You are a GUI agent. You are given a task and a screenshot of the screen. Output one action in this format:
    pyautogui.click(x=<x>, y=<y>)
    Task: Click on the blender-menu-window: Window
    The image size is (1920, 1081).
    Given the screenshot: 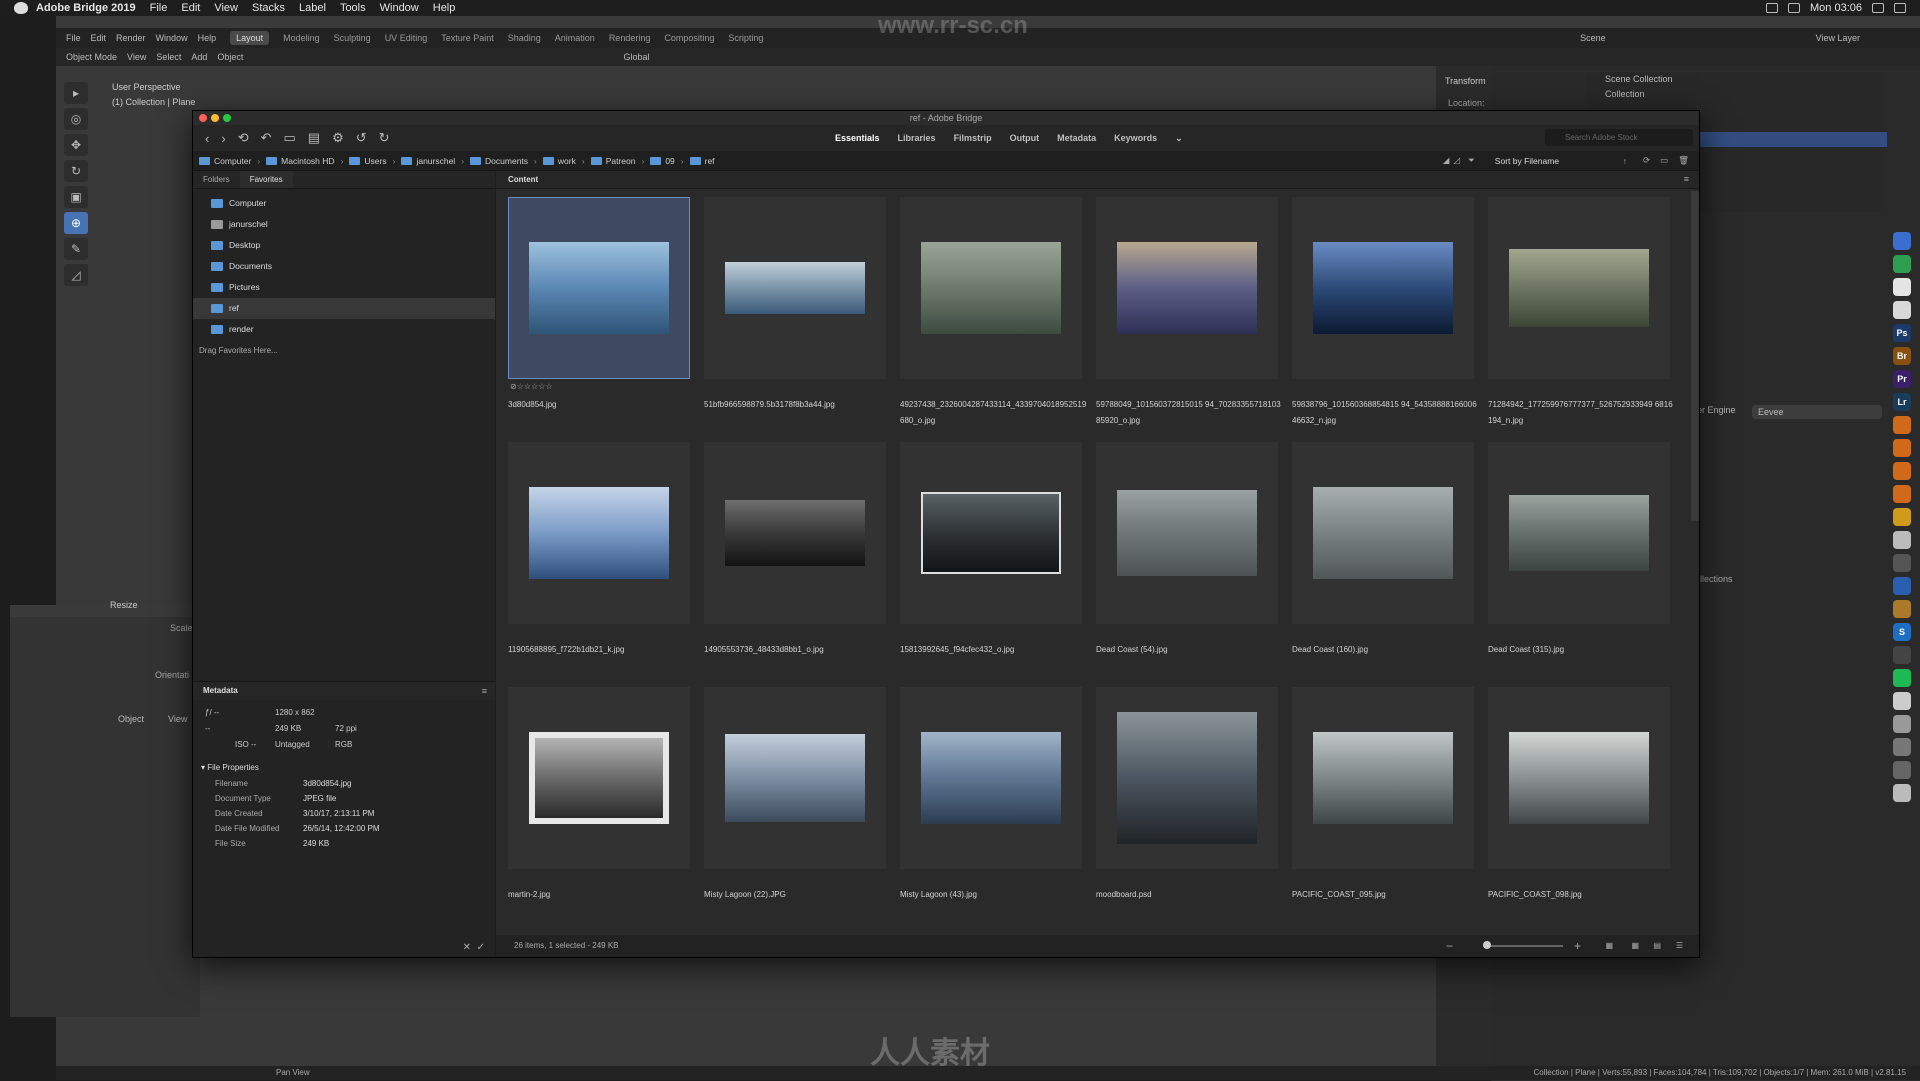 What is the action you would take?
    pyautogui.click(x=172, y=38)
    